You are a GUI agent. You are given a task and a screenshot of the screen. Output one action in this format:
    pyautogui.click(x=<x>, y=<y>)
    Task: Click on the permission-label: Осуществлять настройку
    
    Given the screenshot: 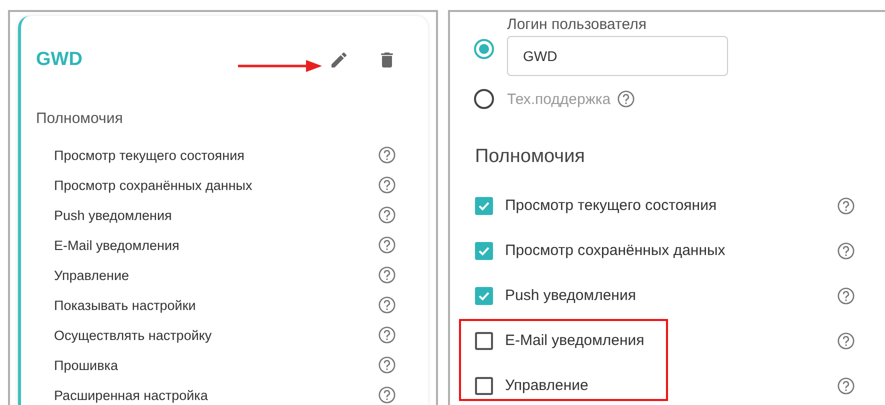 What is the action you would take?
    pyautogui.click(x=133, y=335)
    